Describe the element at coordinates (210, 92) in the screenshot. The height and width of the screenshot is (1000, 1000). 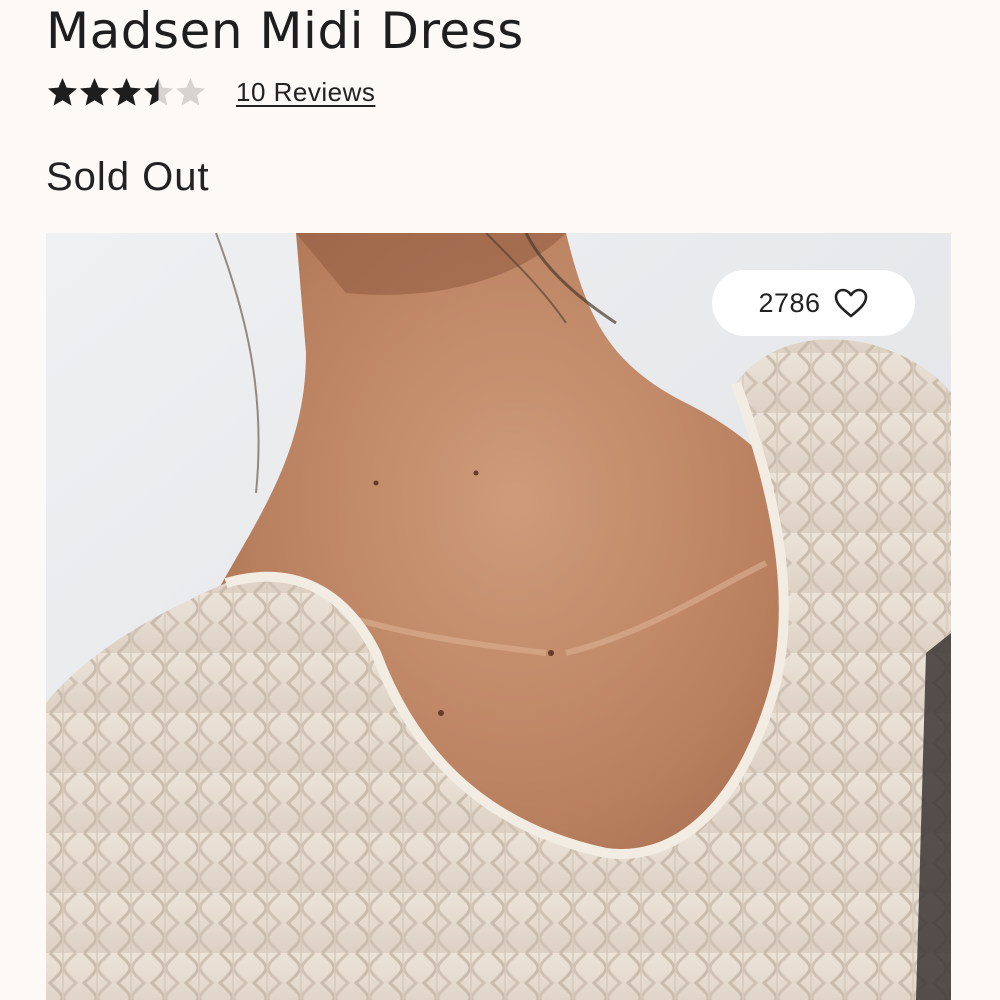
I see `rating-row: 10 Reviews` at that location.